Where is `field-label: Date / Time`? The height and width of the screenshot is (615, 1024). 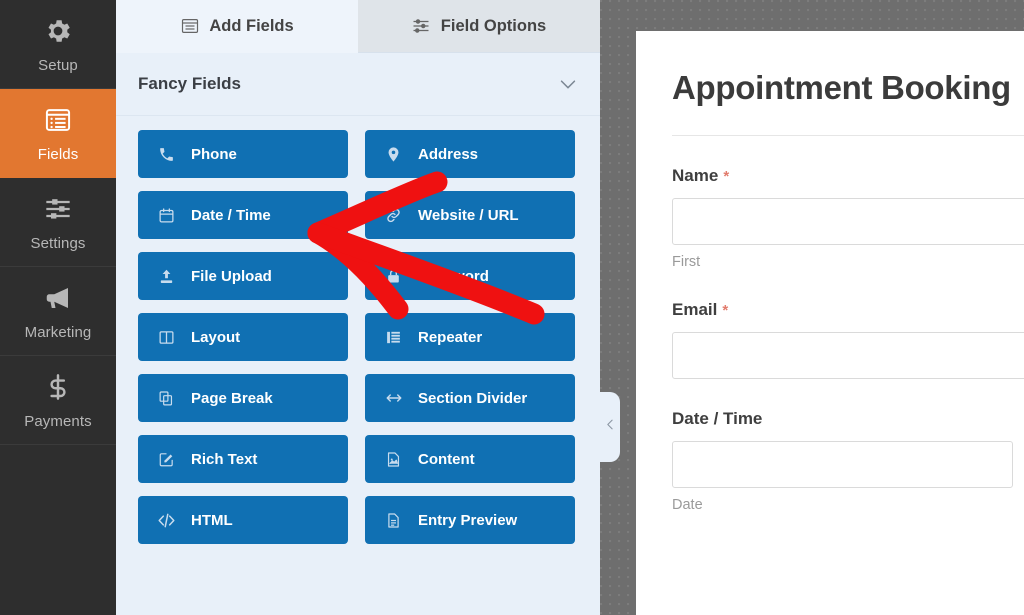
field-label: Date / Time is located at coordinates (848, 419).